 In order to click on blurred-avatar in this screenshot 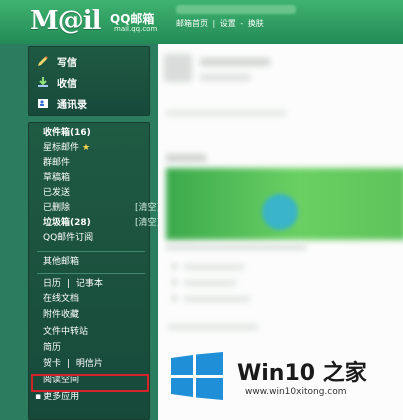, I will do `click(178, 68)`.